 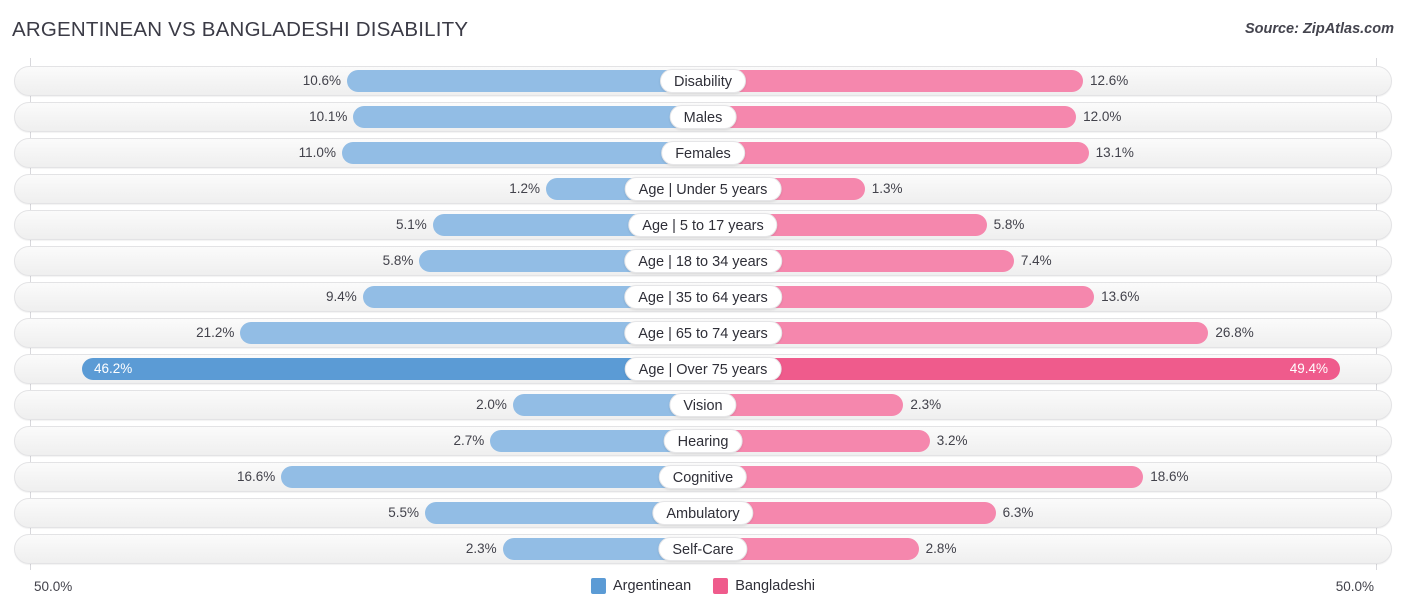 I want to click on value-label-argentinean: 5.1%, so click(x=411, y=224).